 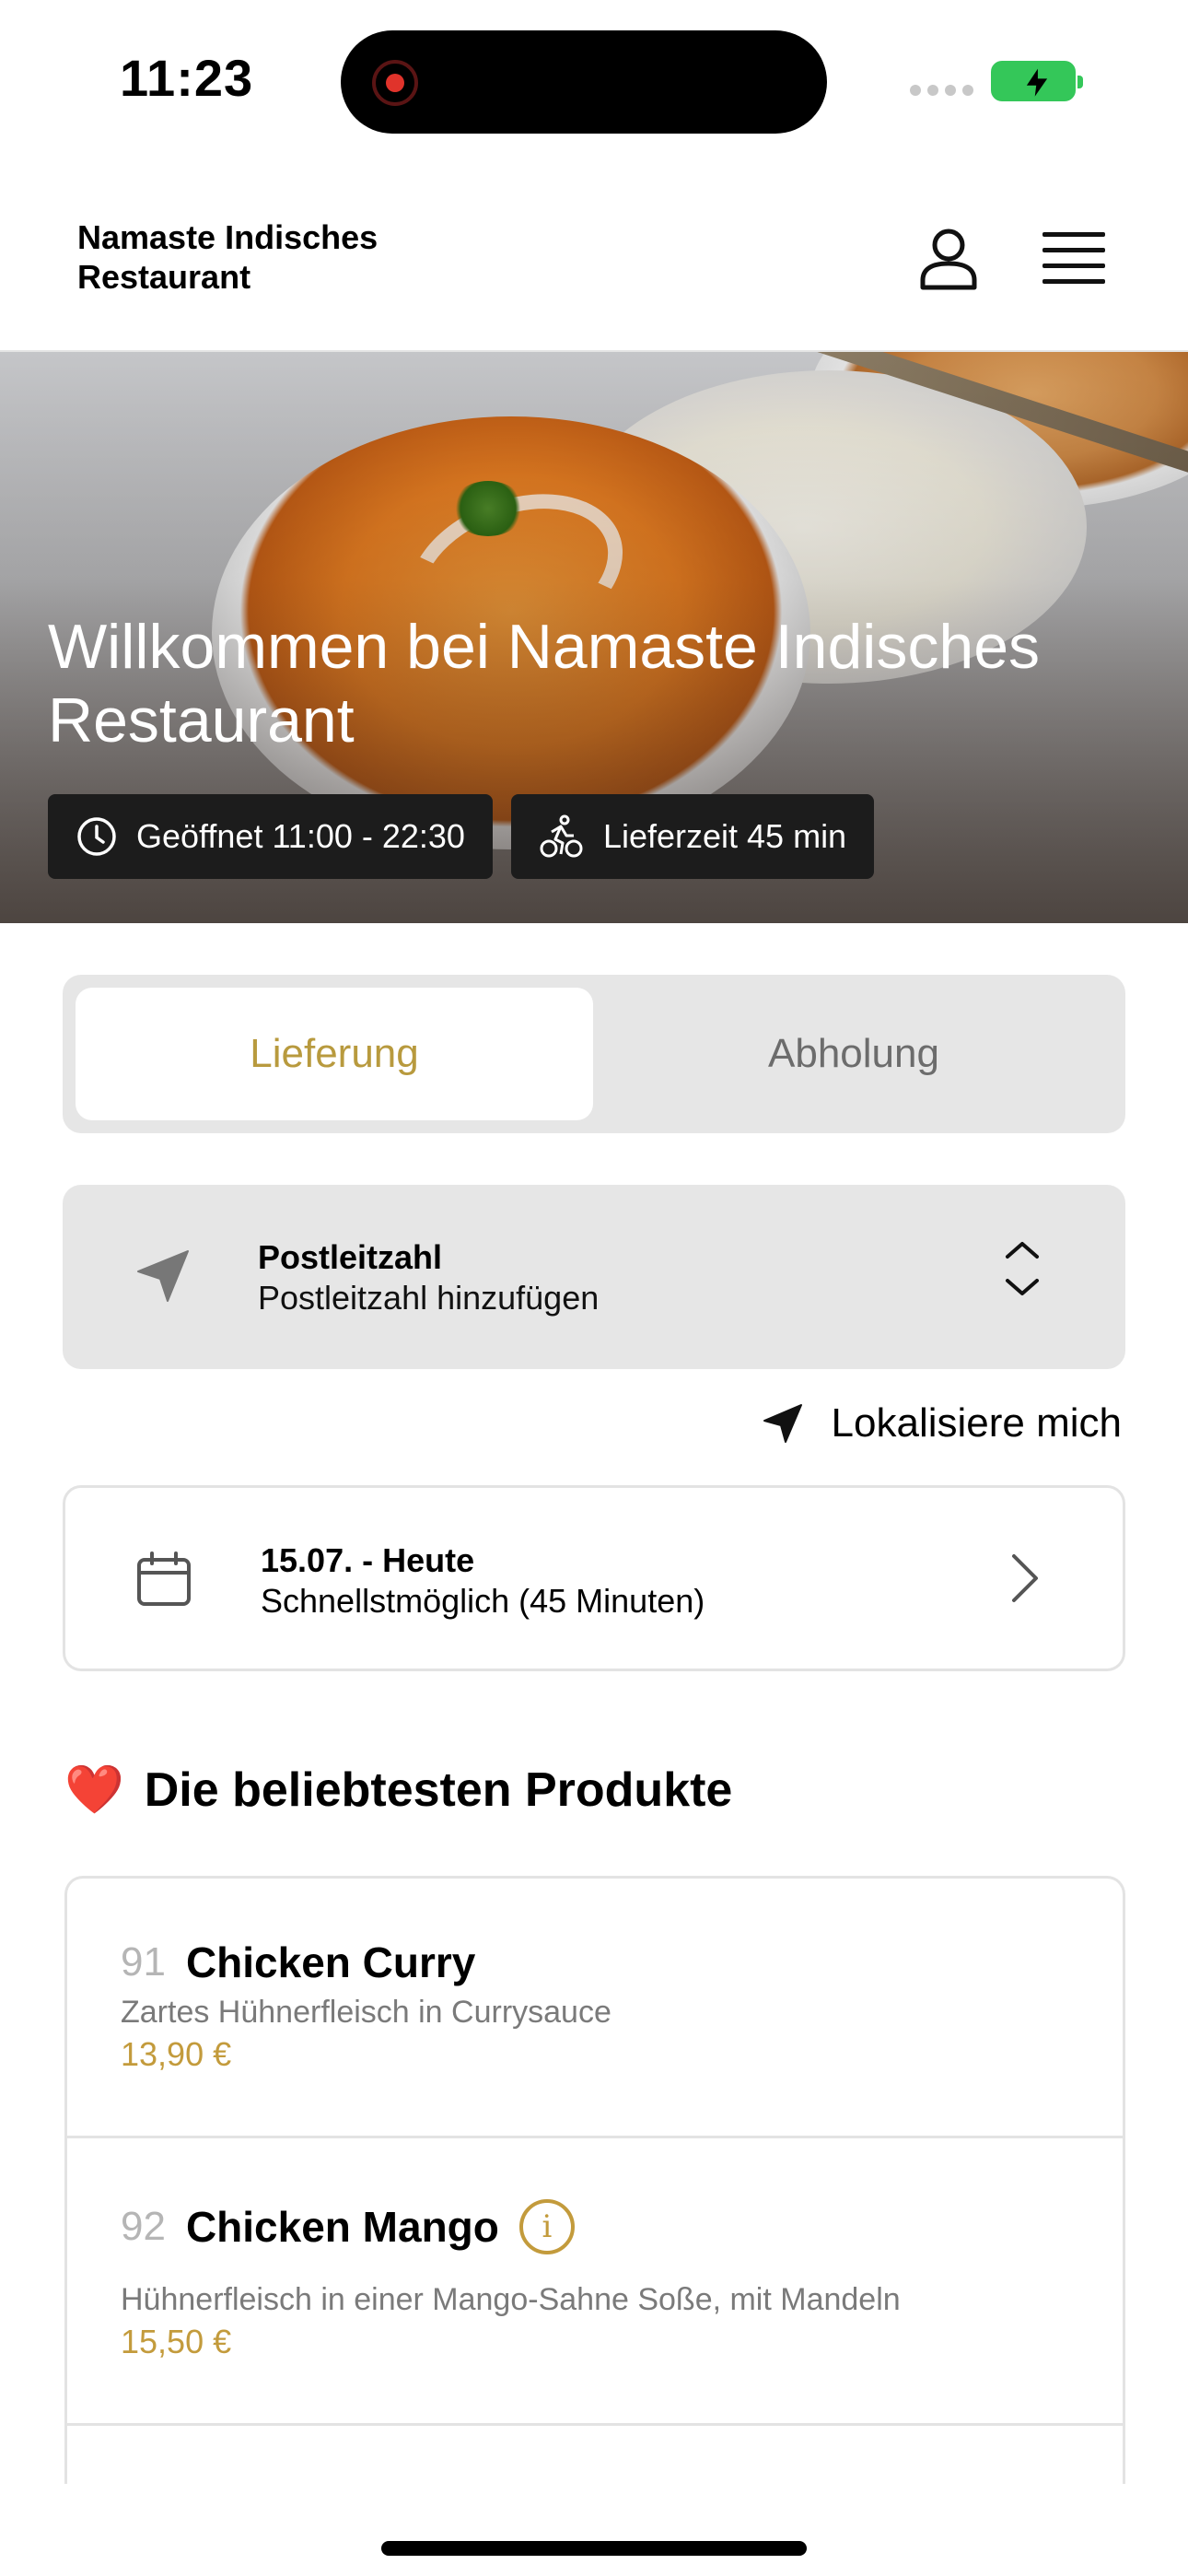 I want to click on bicycle-courier-icon, so click(x=561, y=836).